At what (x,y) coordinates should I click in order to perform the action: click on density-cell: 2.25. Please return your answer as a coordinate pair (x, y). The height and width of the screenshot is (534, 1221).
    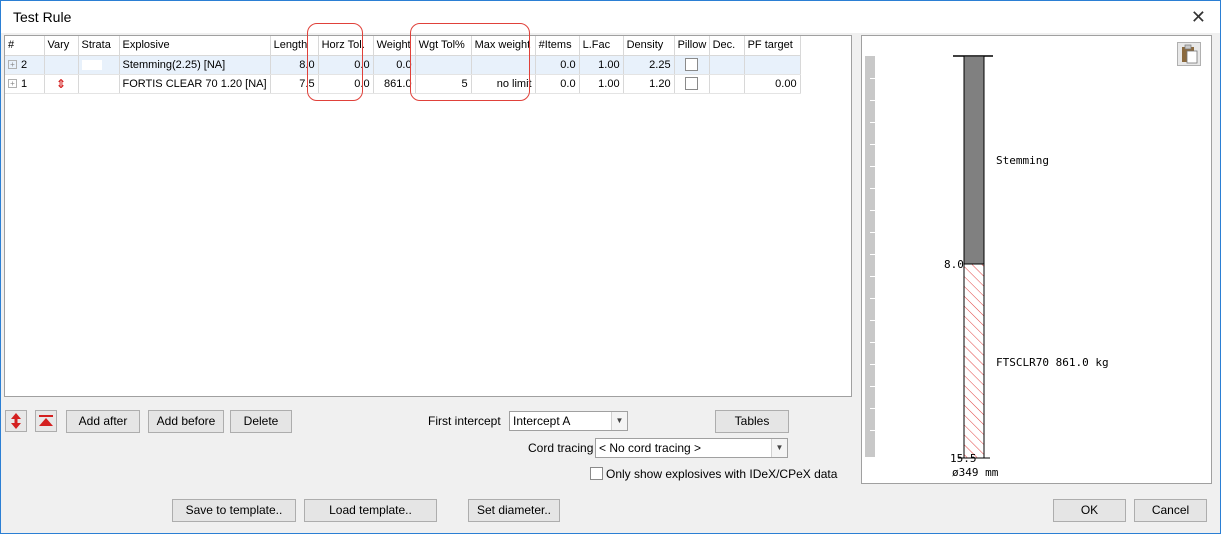
    Looking at the image, I should click on (649, 65).